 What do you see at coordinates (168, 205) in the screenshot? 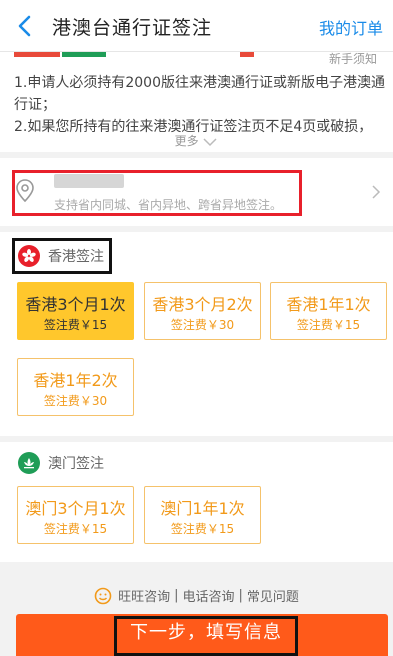
I see `location-hint: 支持省内同城、省内异地、跨省异地签注。` at bounding box center [168, 205].